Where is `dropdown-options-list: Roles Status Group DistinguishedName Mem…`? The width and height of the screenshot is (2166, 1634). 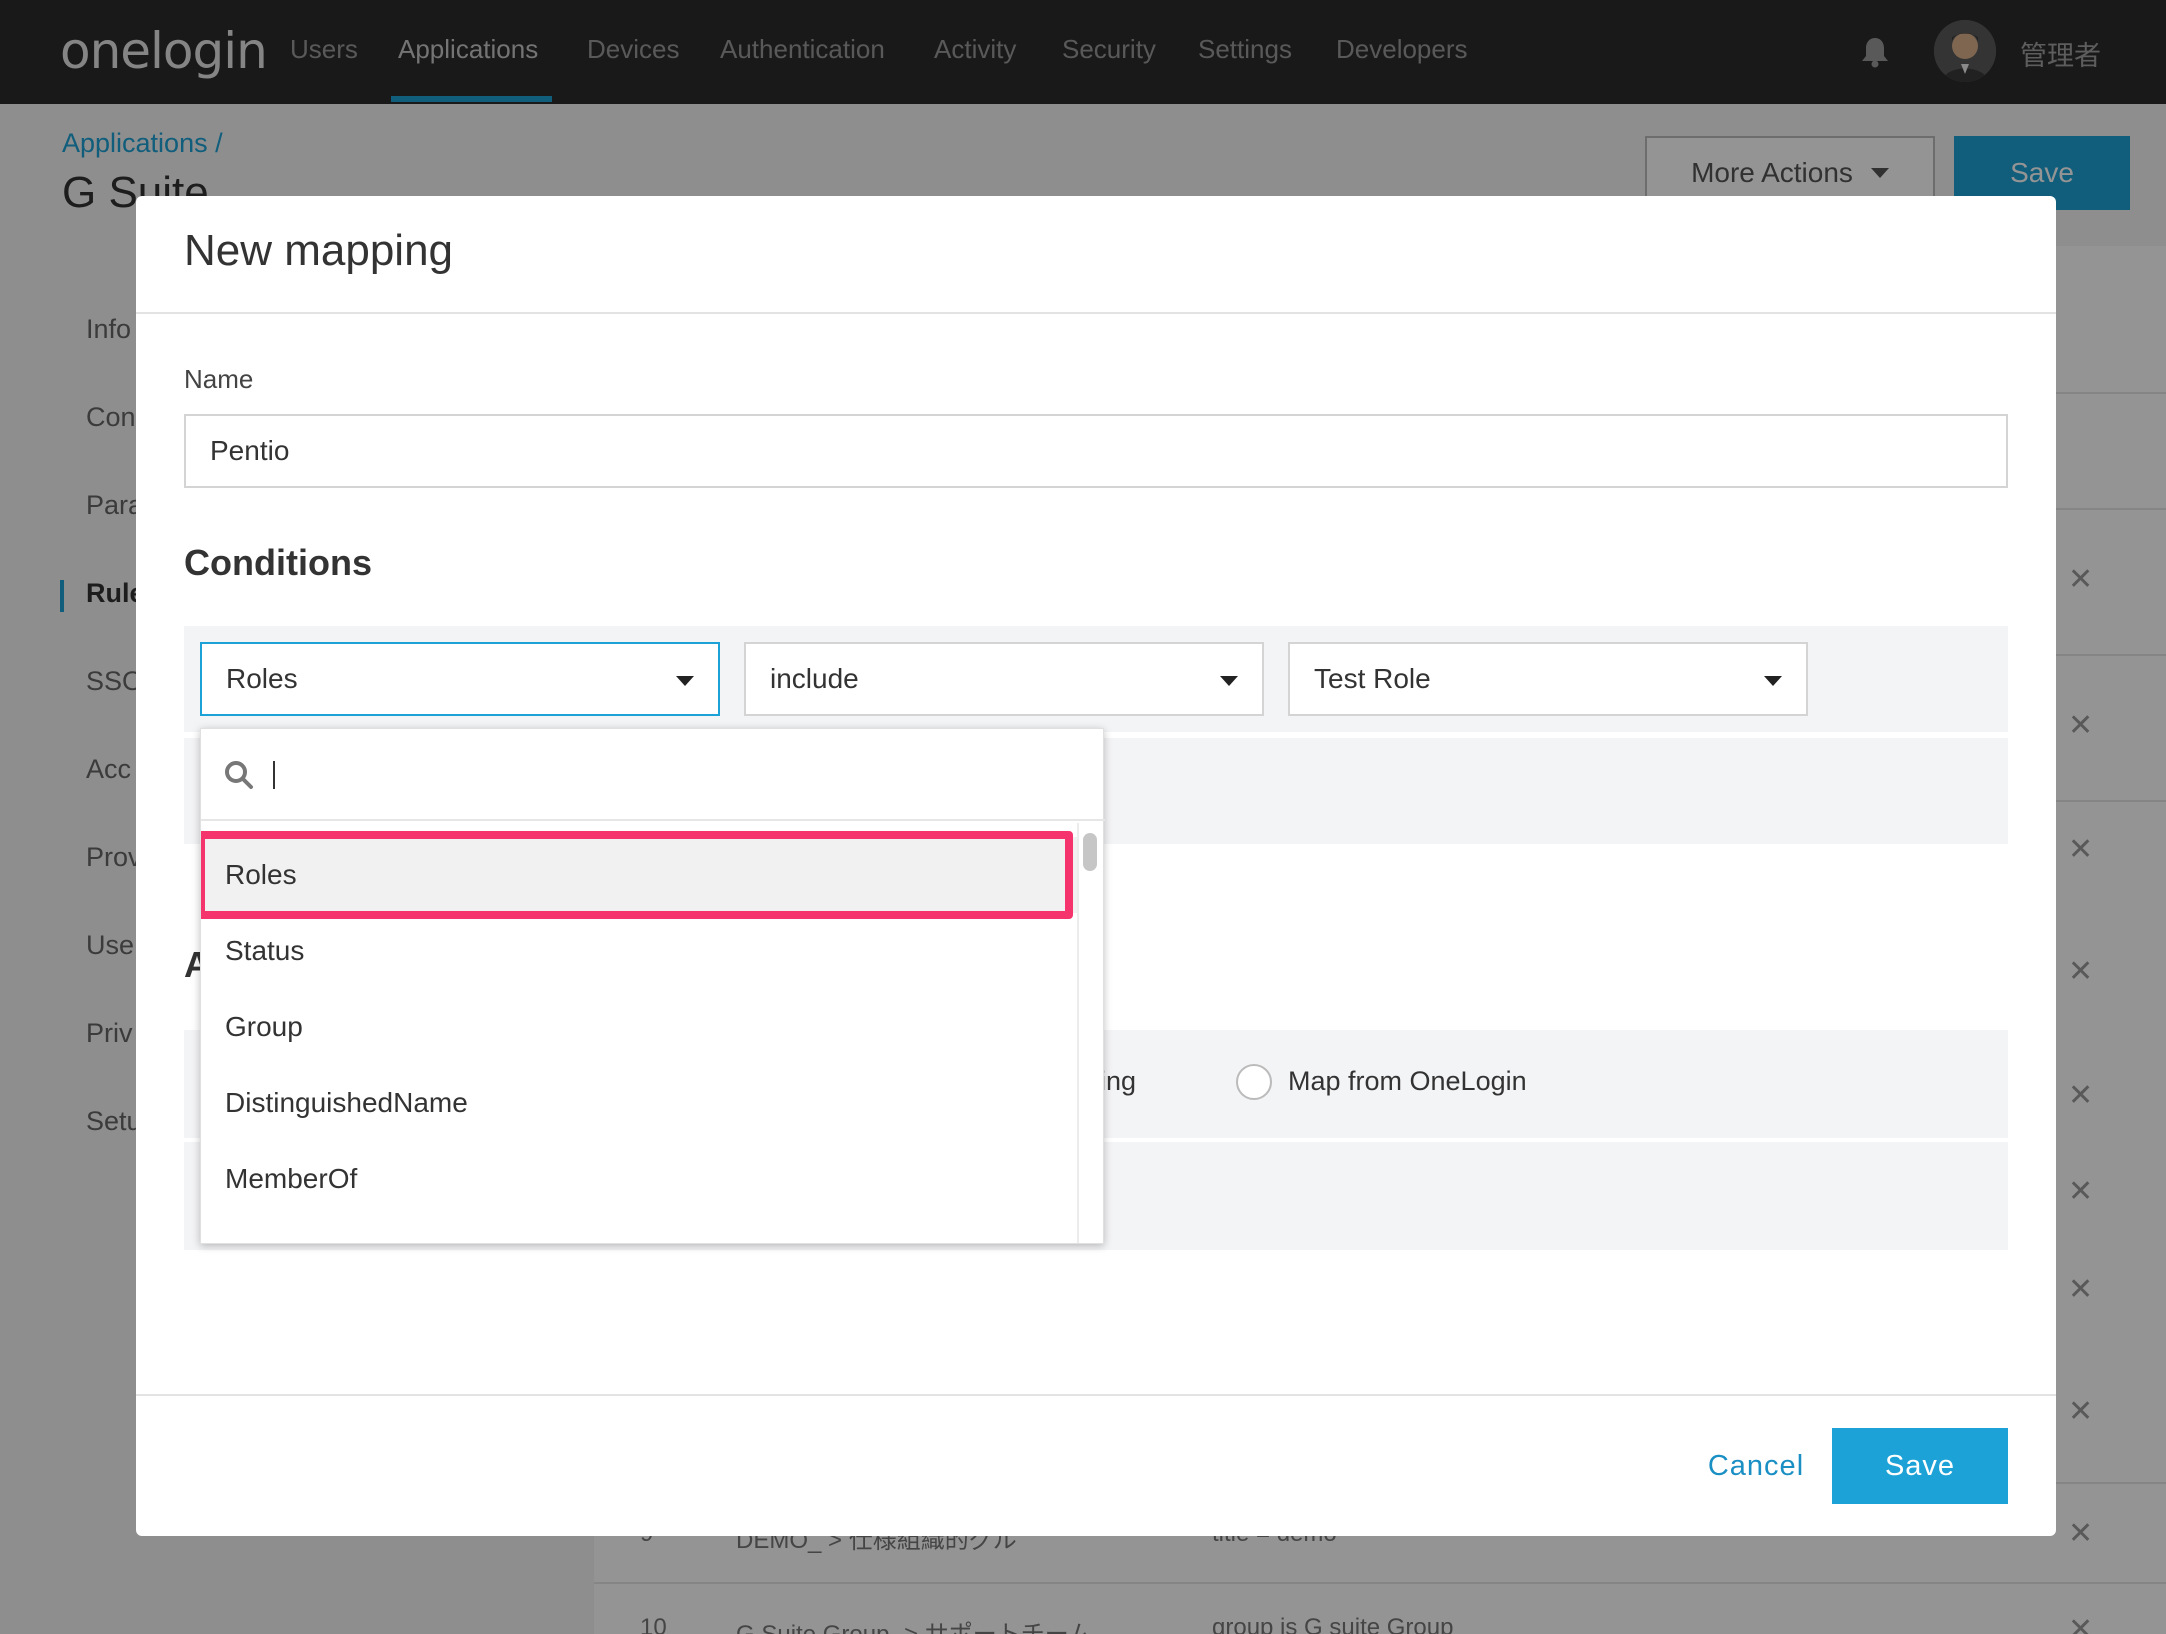
dropdown-options-list: Roles Status Group DistinguishedName Mem… is located at coordinates (640, 1033).